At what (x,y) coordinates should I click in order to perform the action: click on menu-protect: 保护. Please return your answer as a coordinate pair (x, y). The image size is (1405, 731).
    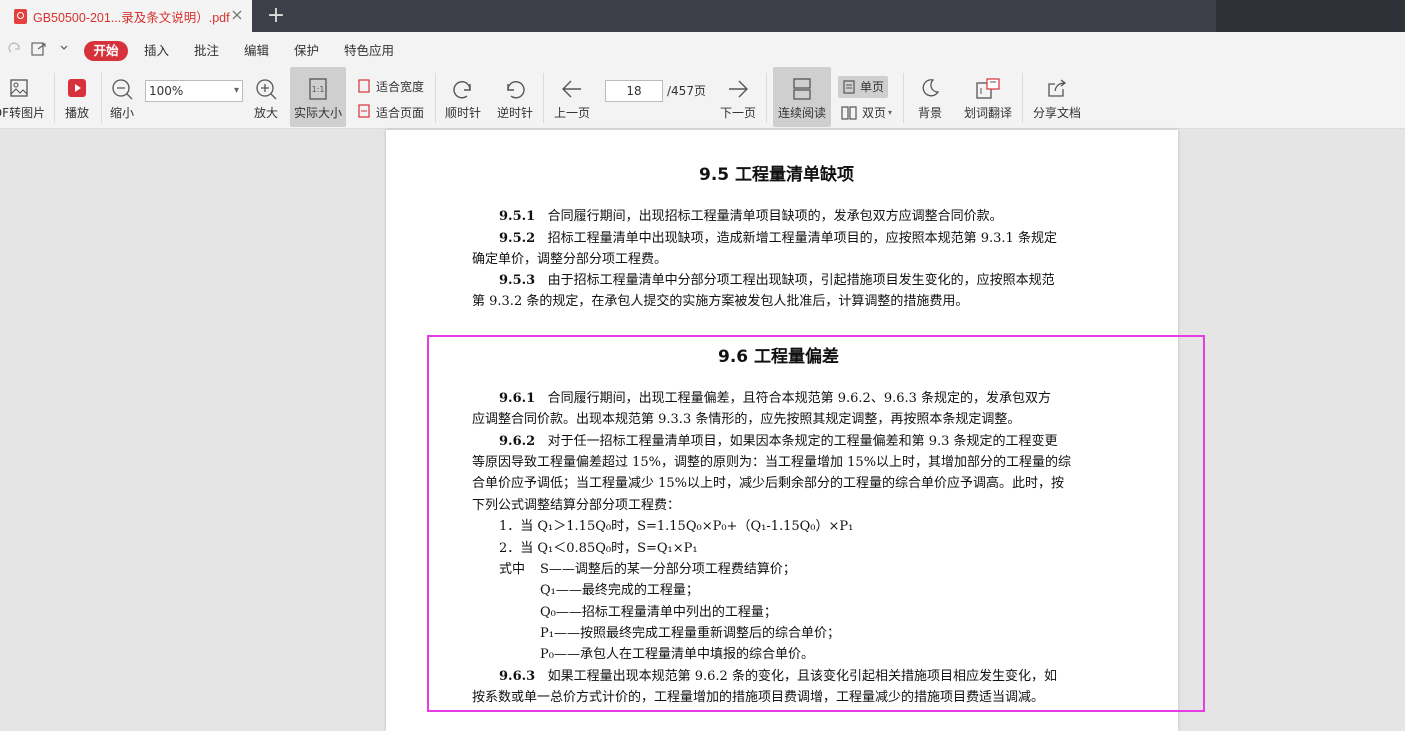
    Looking at the image, I should click on (306, 51).